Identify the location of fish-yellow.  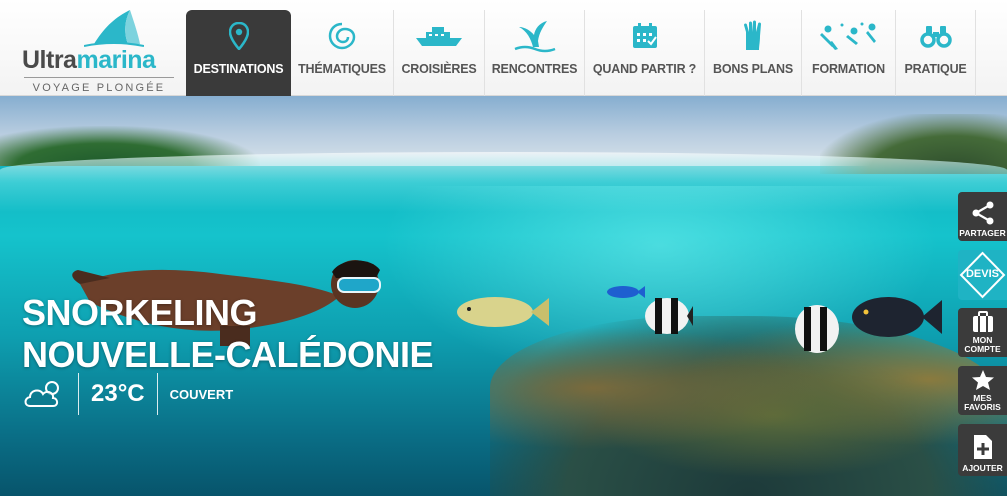
(503, 312).